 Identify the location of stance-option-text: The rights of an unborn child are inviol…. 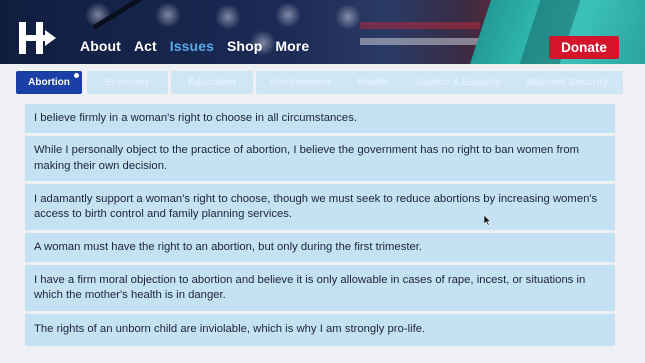
(230, 329).